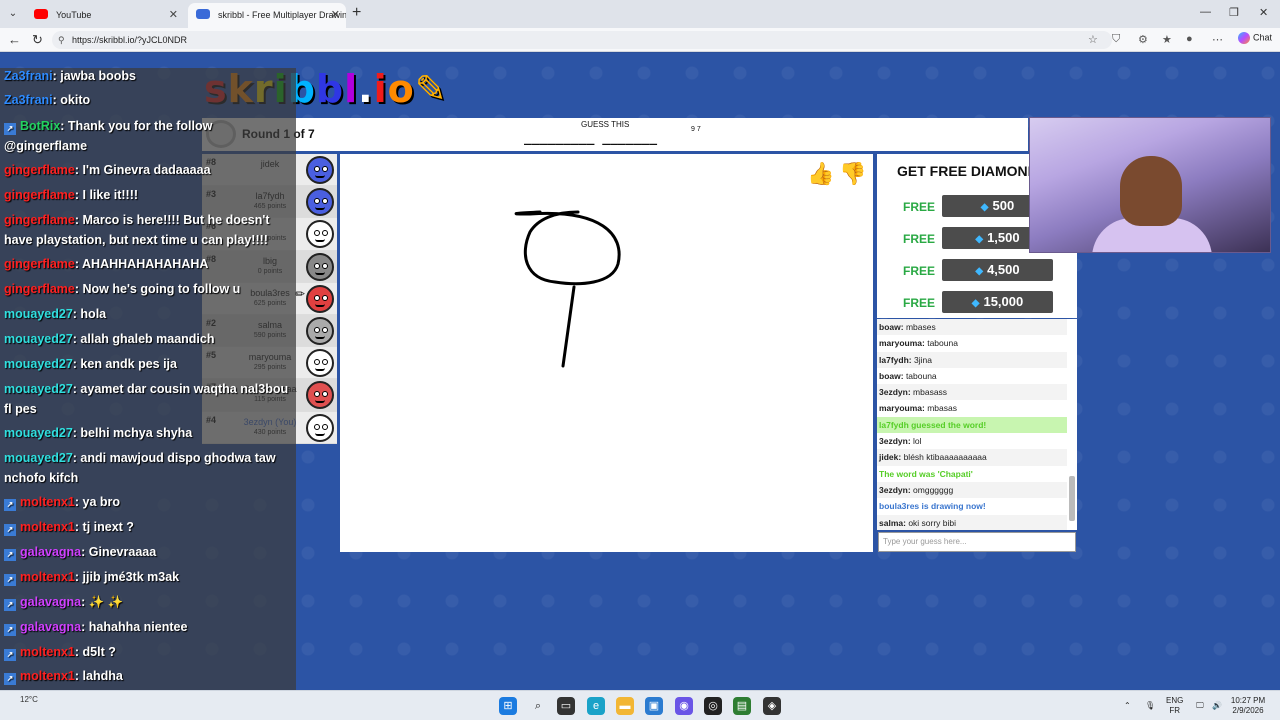 The width and height of the screenshot is (1280, 720). What do you see at coordinates (1150, 185) in the screenshot?
I see `streamer-webcam` at bounding box center [1150, 185].